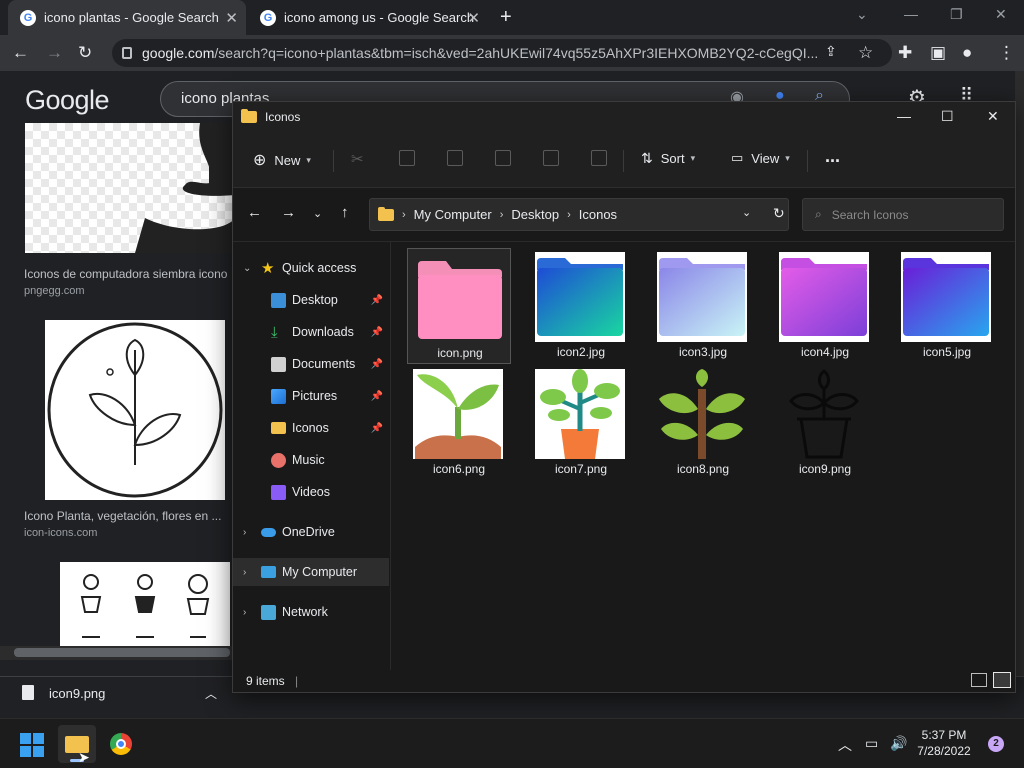 The height and width of the screenshot is (768, 1024). Describe the element at coordinates (125, 274) in the screenshot. I see `result-caption: Iconos de computadora siembra icono` at that location.